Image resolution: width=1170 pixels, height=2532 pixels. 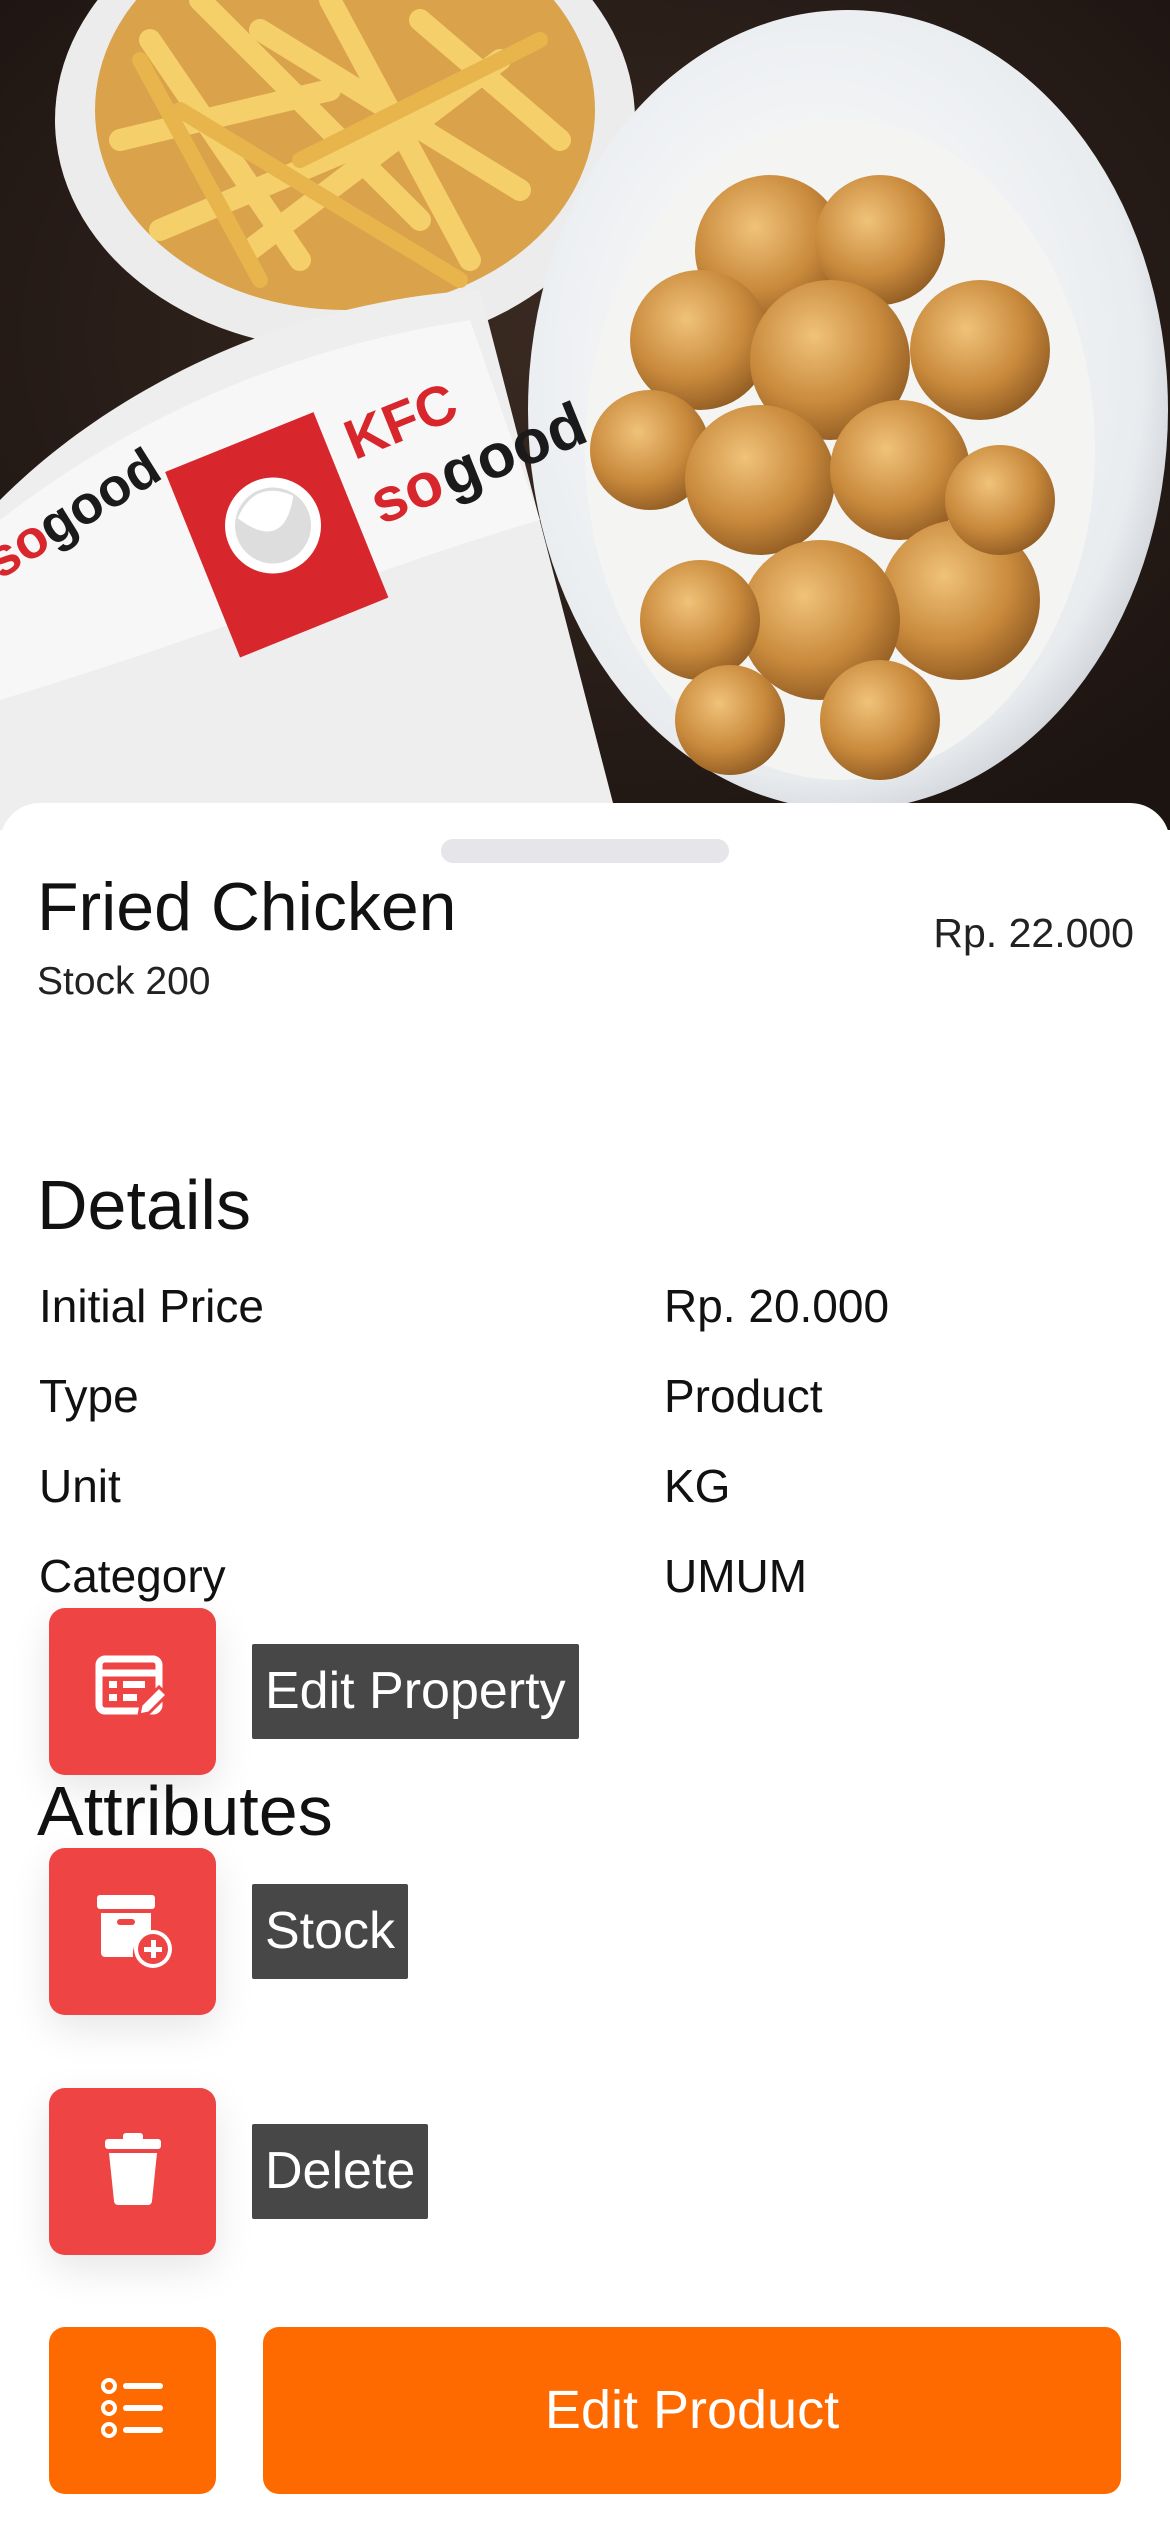 I want to click on detail-label: Initial Price, so click(x=151, y=1306).